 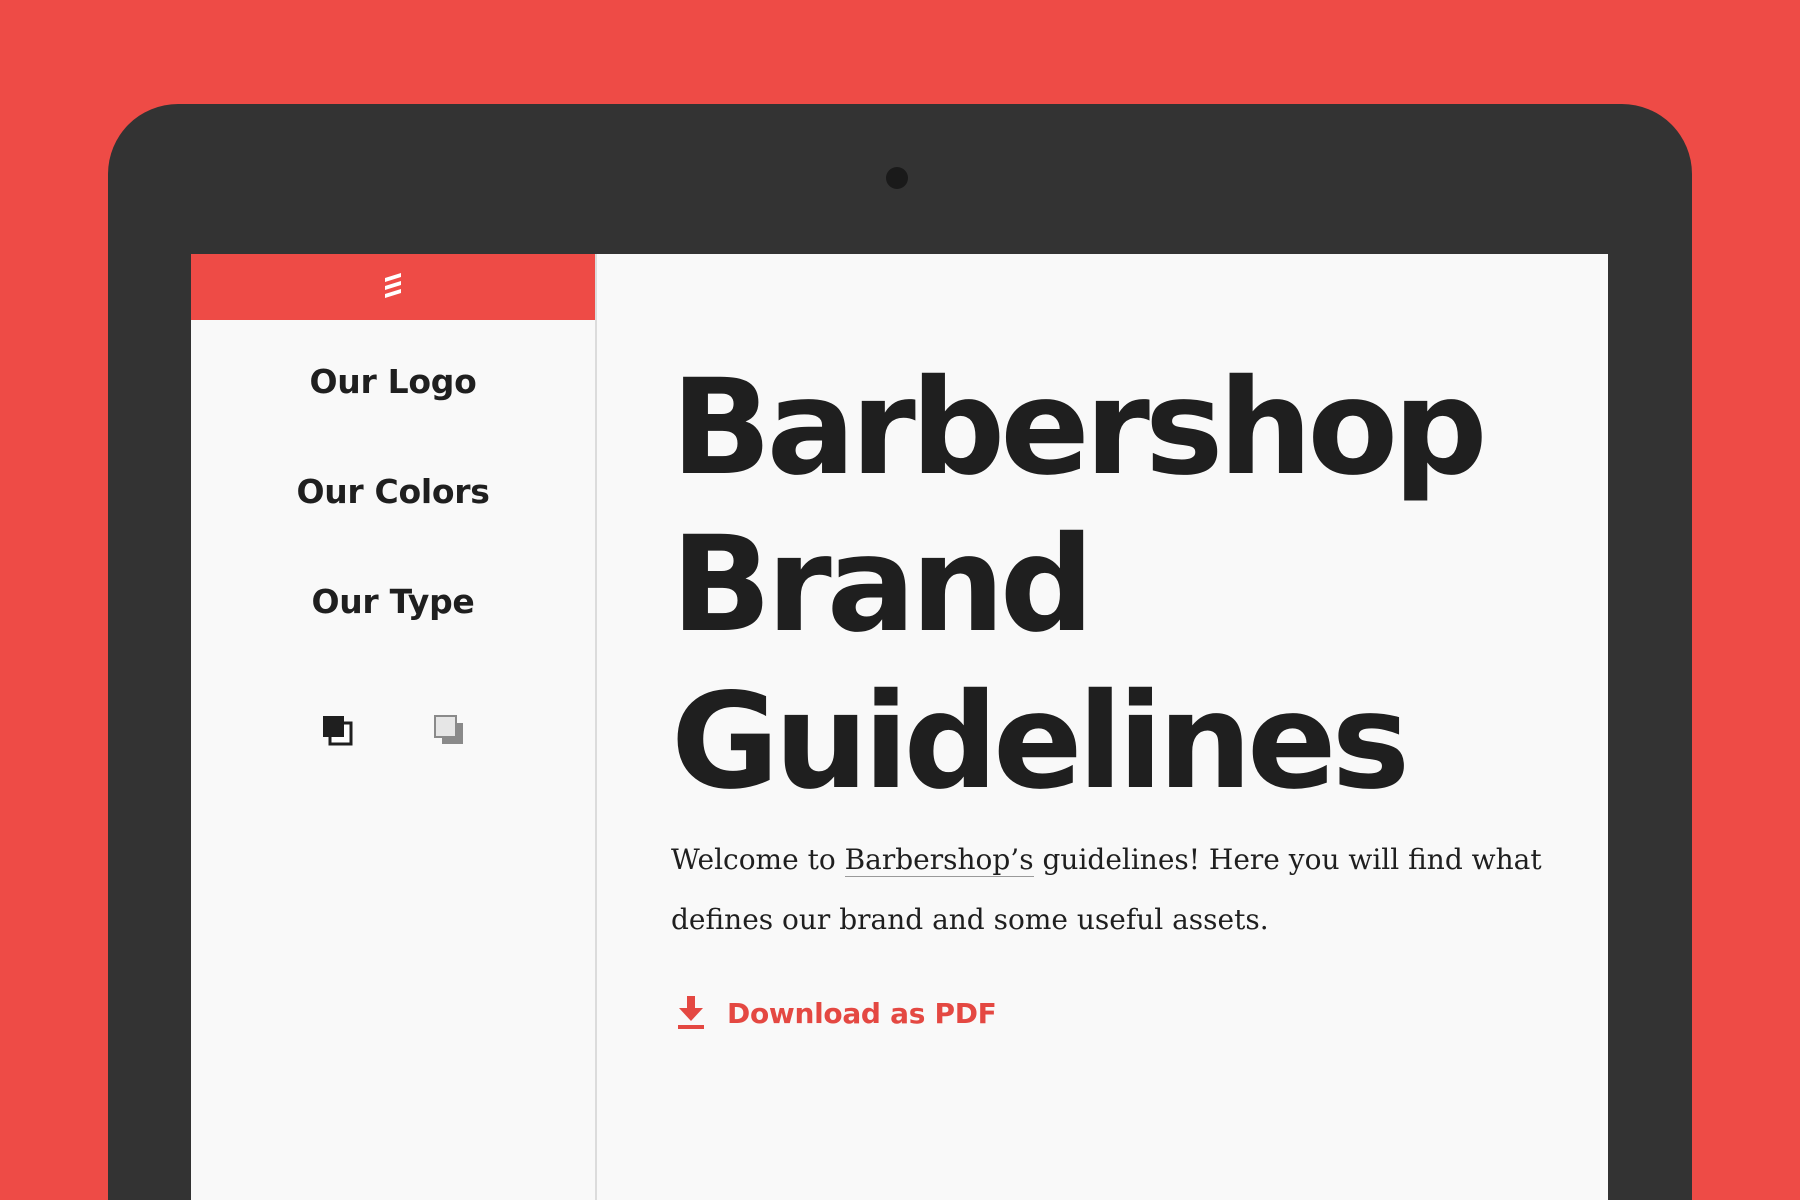 I want to click on barber-pole-icon, so click(x=393, y=287).